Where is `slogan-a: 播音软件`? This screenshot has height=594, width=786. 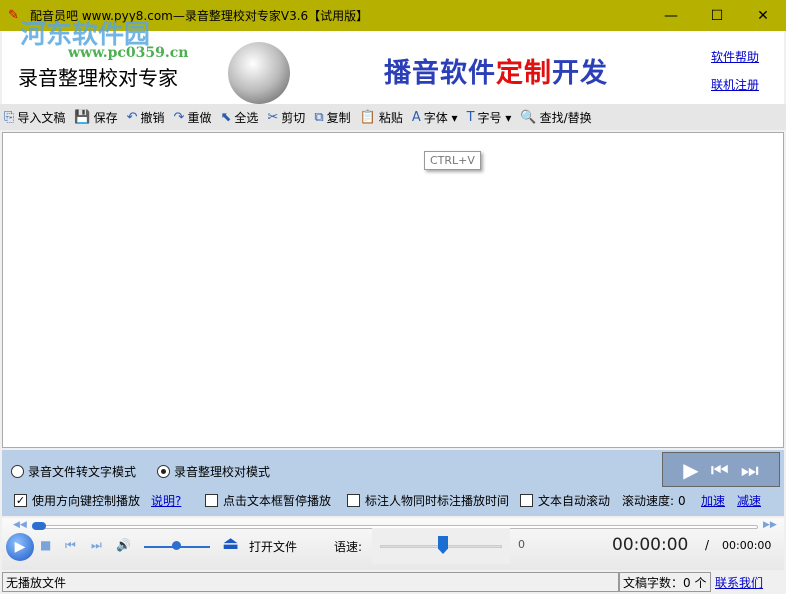
slogan-a: 播音软件 is located at coordinates (440, 73).